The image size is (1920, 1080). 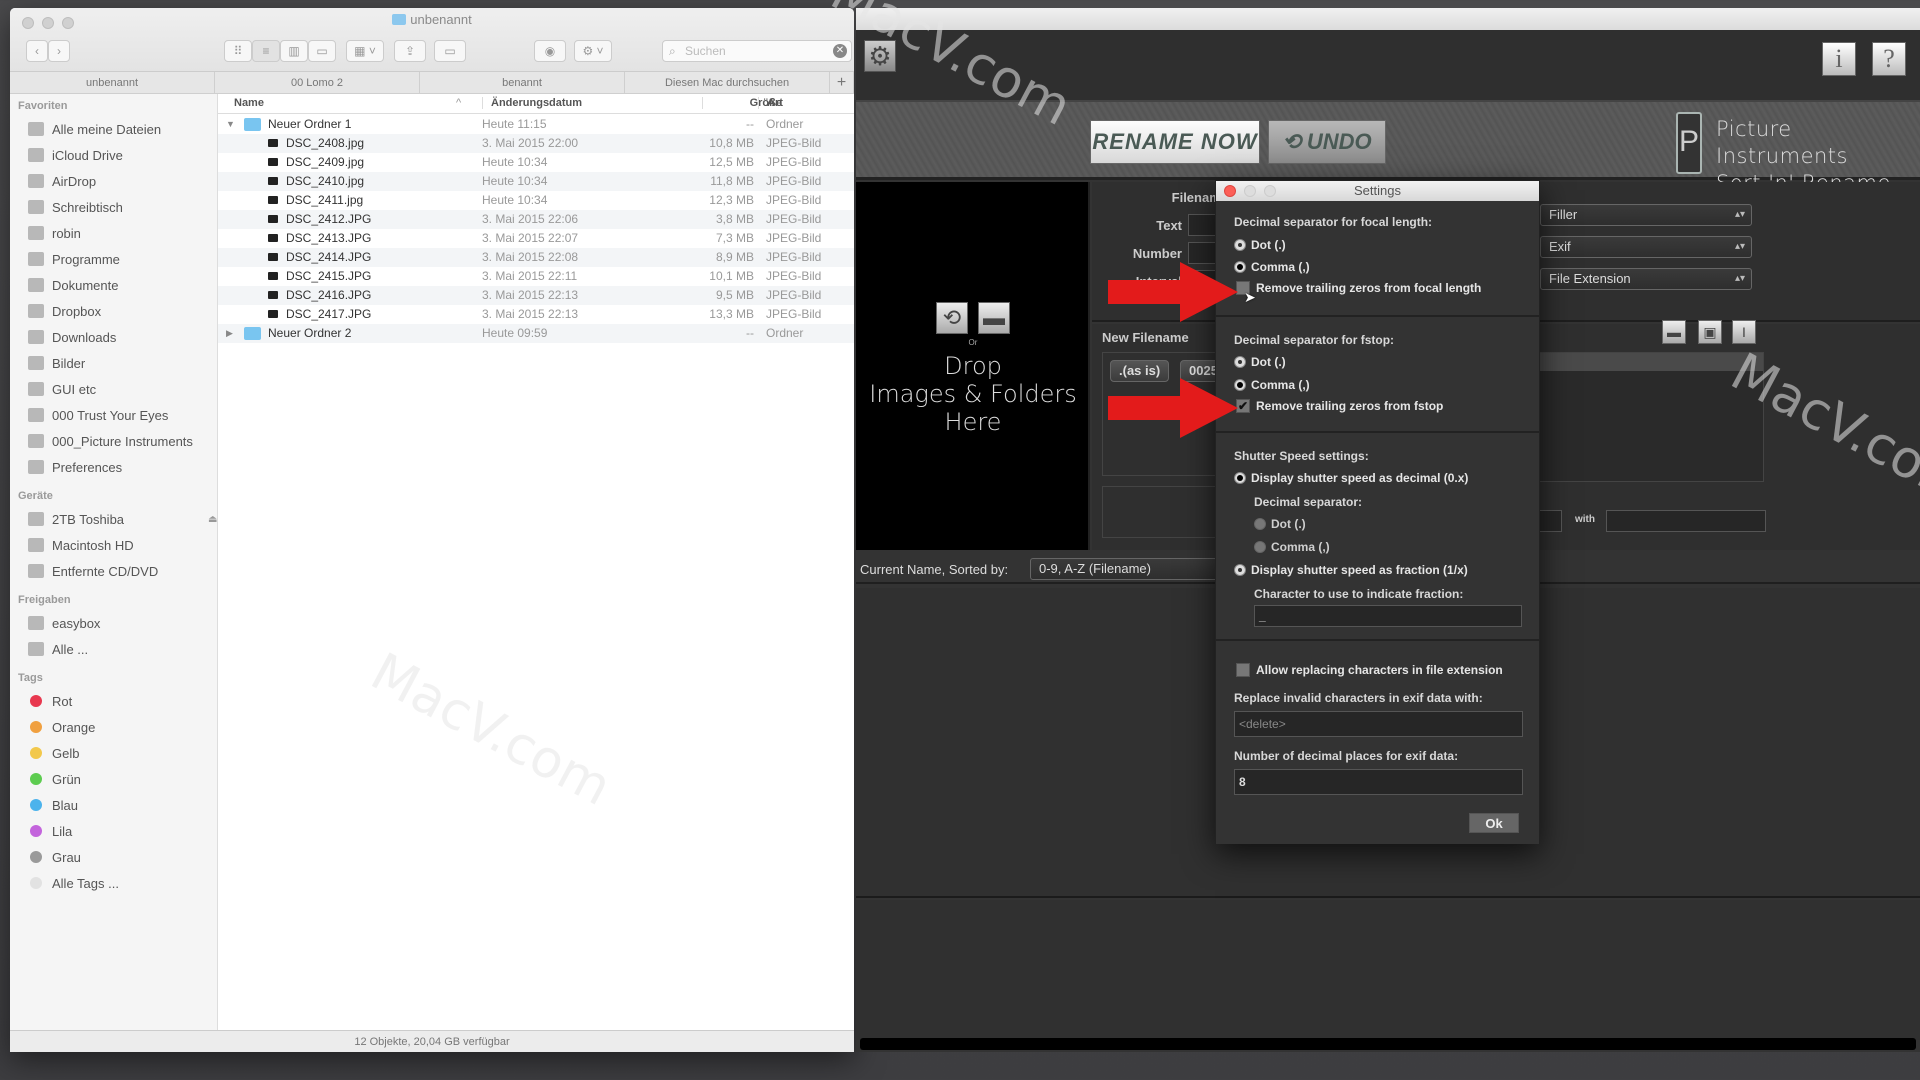 What do you see at coordinates (37, 51) in the screenshot?
I see `back-button: ‹` at bounding box center [37, 51].